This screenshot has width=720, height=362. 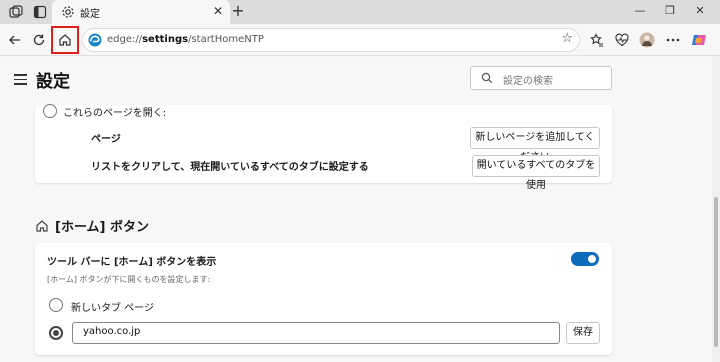 What do you see at coordinates (535, 145) in the screenshot?
I see `add-page-button: 新しいページを追加してください` at bounding box center [535, 145].